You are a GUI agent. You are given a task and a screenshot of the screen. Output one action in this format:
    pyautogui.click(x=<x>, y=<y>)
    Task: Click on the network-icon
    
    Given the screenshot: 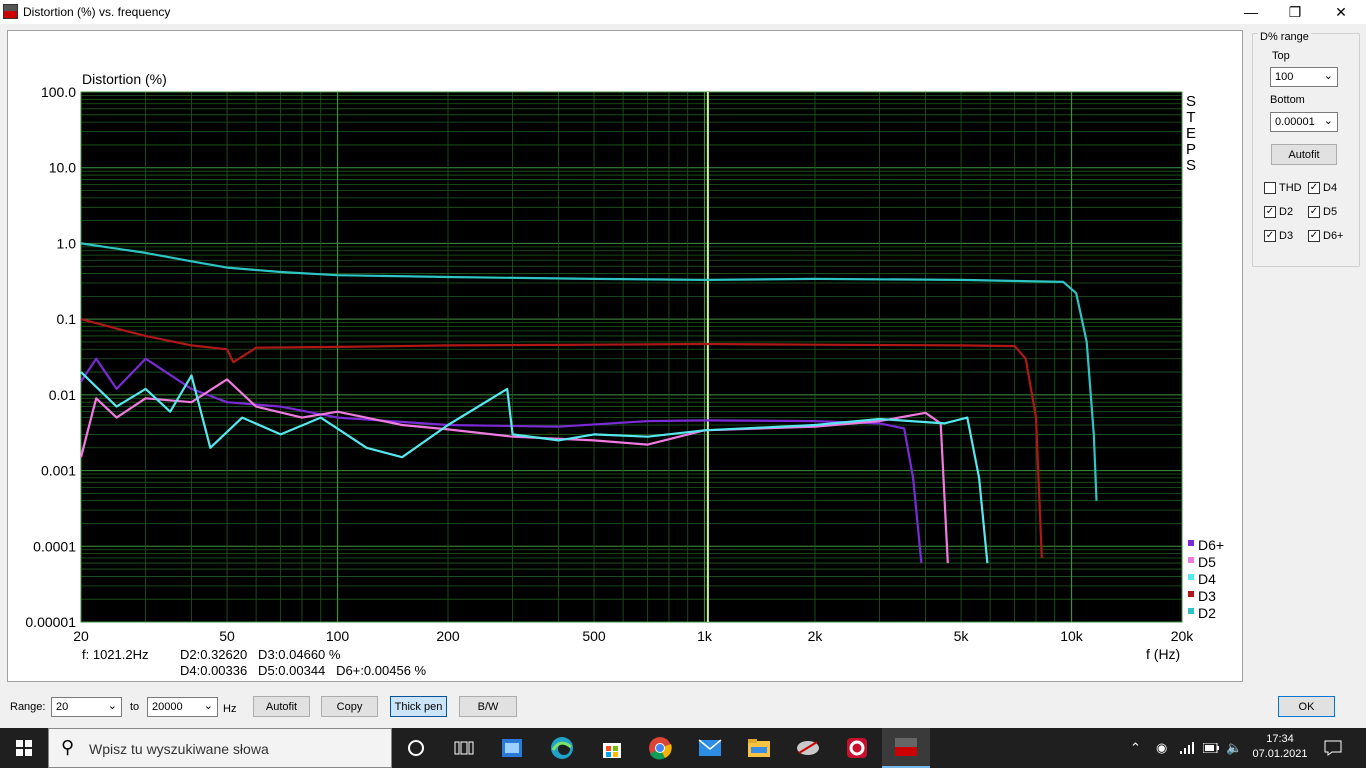 What is the action you would take?
    pyautogui.click(x=1187, y=748)
    